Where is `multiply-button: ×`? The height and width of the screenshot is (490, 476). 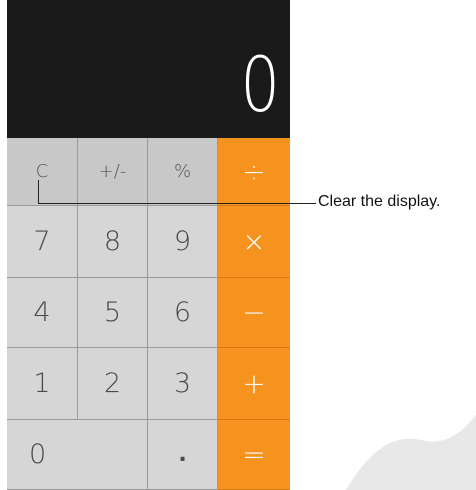 multiply-button: × is located at coordinates (254, 242).